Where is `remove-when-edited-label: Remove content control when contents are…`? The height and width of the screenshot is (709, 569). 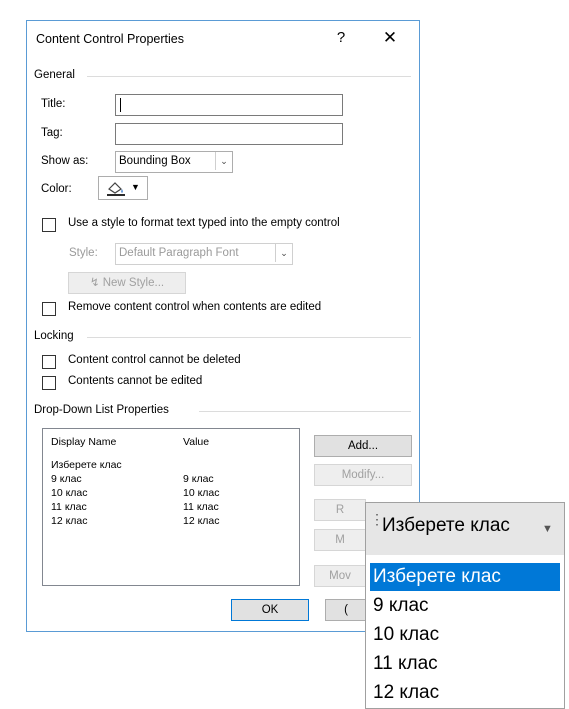
remove-when-edited-label: Remove content control when contents are… is located at coordinates (195, 307).